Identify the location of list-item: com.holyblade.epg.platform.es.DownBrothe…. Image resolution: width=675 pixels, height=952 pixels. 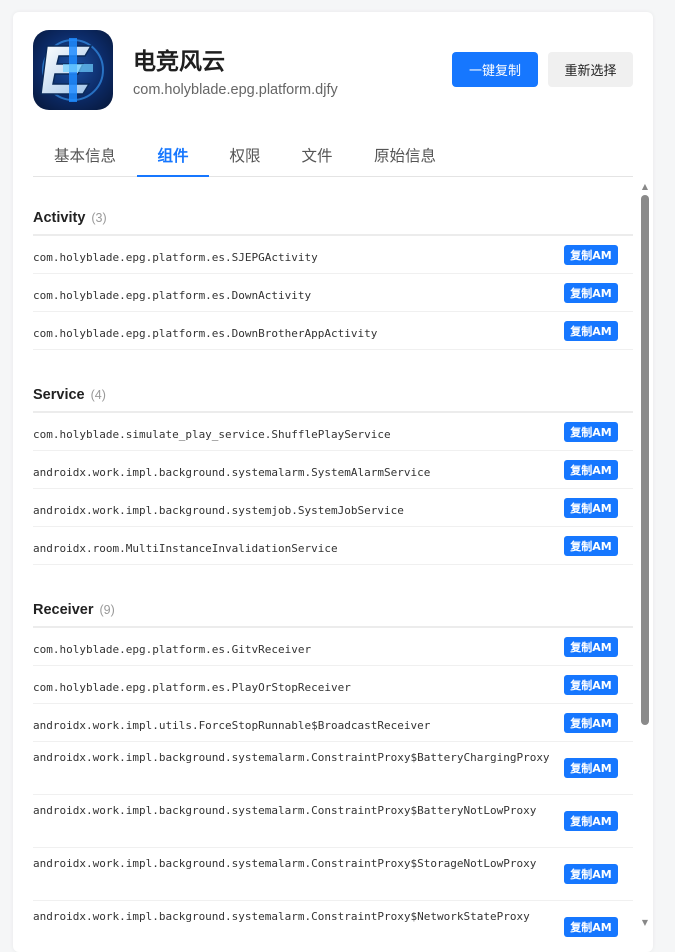
(333, 331).